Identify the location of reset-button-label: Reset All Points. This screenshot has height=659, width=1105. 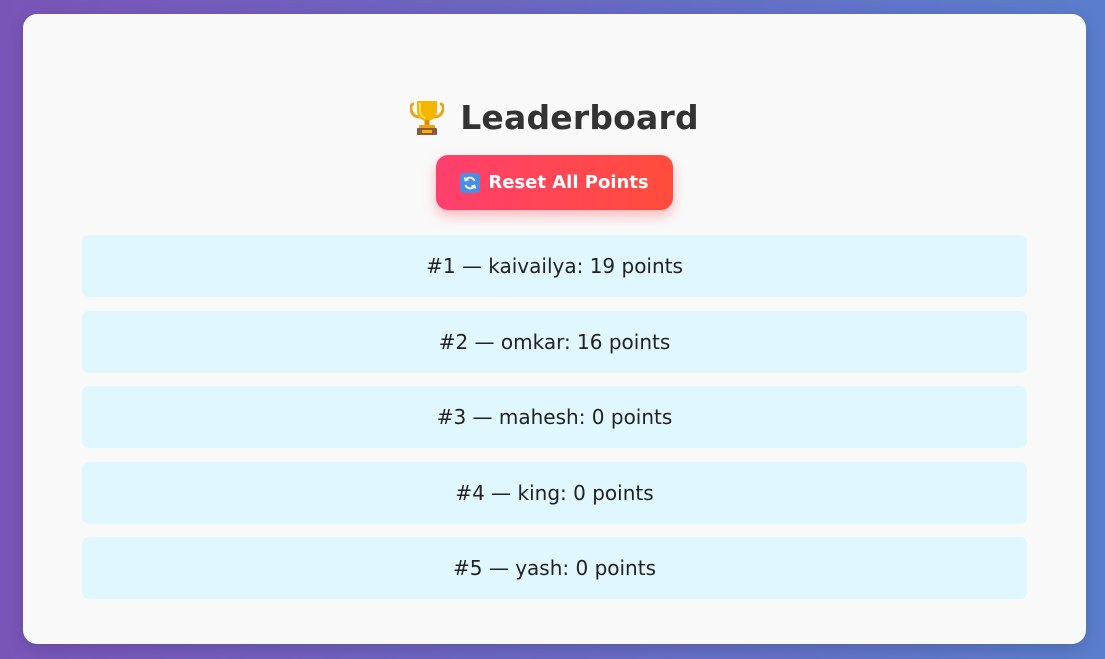
(568, 182).